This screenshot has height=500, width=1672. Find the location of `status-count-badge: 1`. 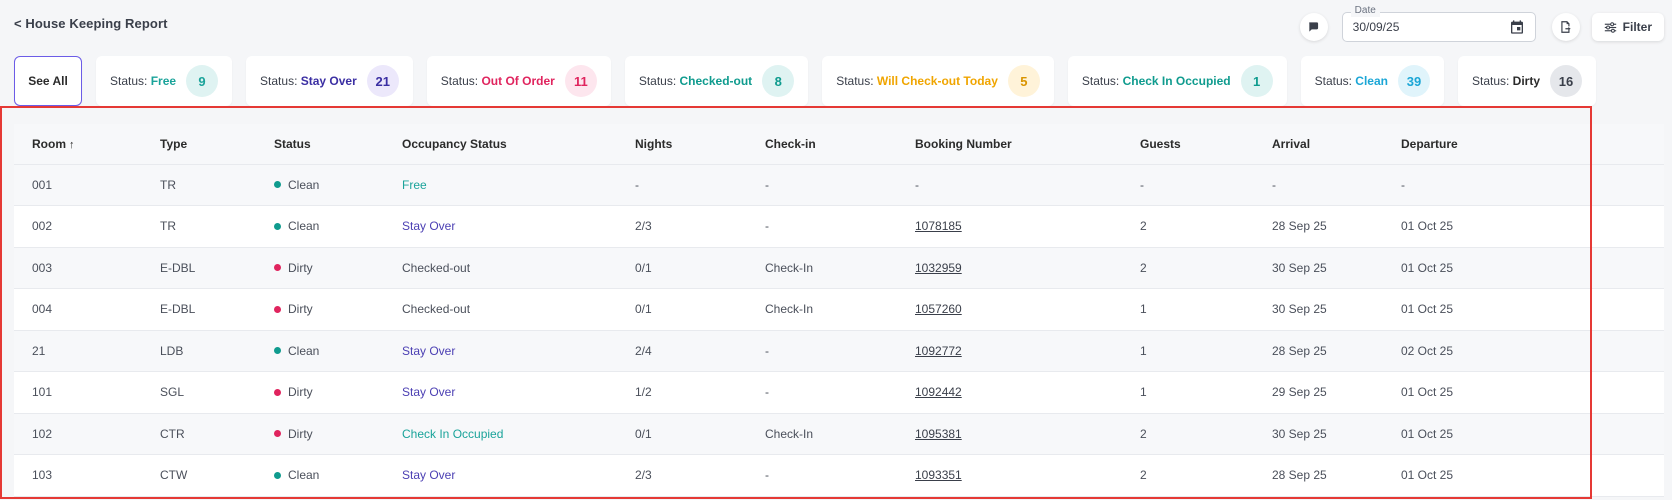

status-count-badge: 1 is located at coordinates (1256, 81).